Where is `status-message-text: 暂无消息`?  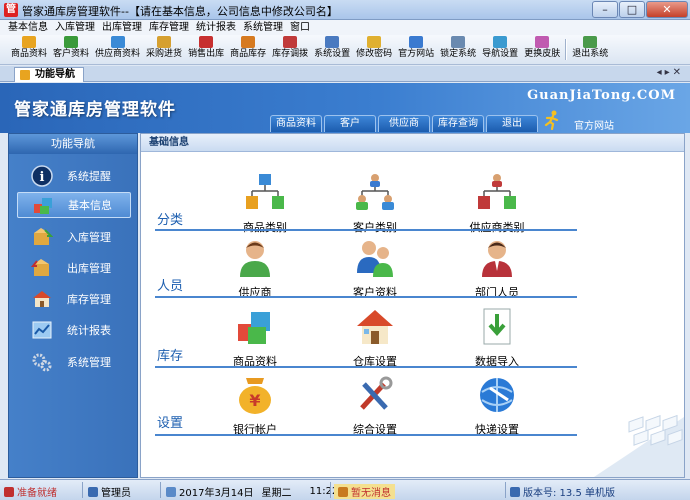 status-message-text: 暂无消息 is located at coordinates (371, 493).